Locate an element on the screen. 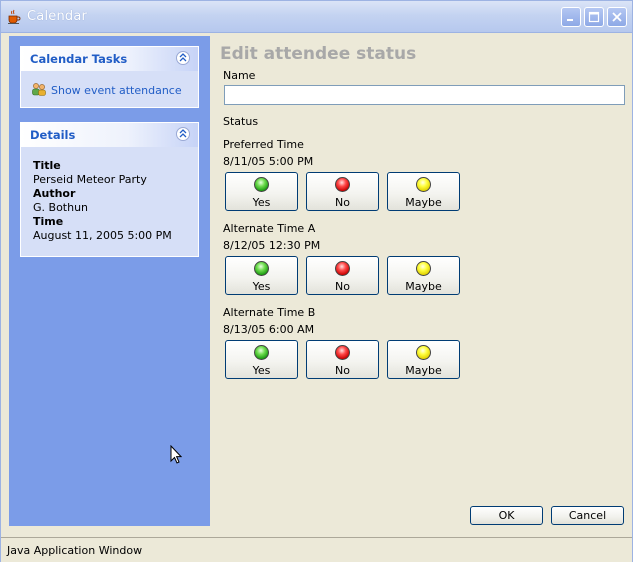 The image size is (633, 562). detail-title-value: Perseid Meteor Party is located at coordinates (90, 179).